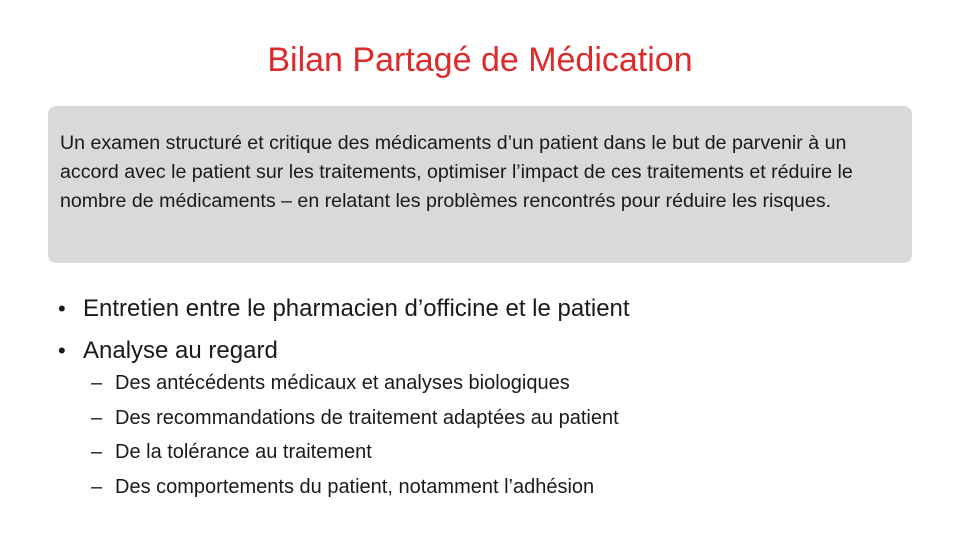 This screenshot has height=540, width=960. Describe the element at coordinates (511, 452) in the screenshot. I see `sub-bullet-item: – De la tolérance au traitement` at that location.